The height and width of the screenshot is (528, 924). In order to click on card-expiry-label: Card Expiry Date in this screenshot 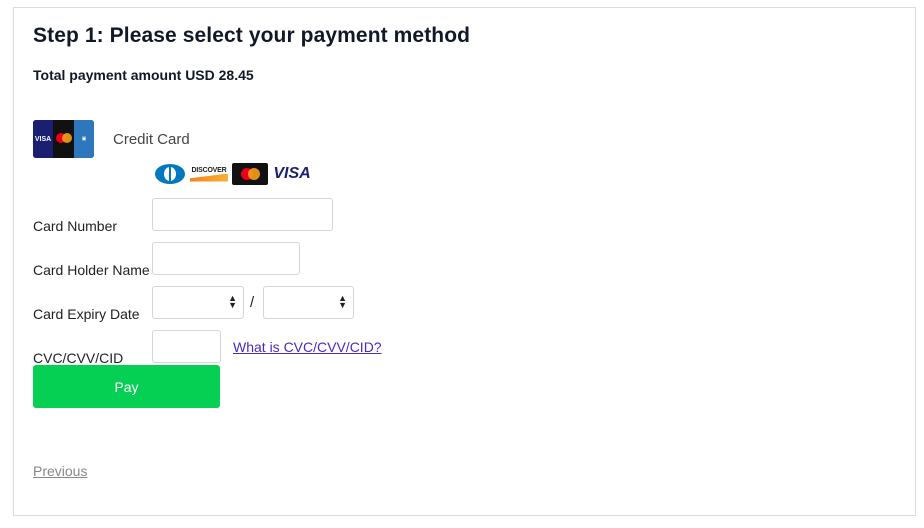, I will do `click(86, 314)`.